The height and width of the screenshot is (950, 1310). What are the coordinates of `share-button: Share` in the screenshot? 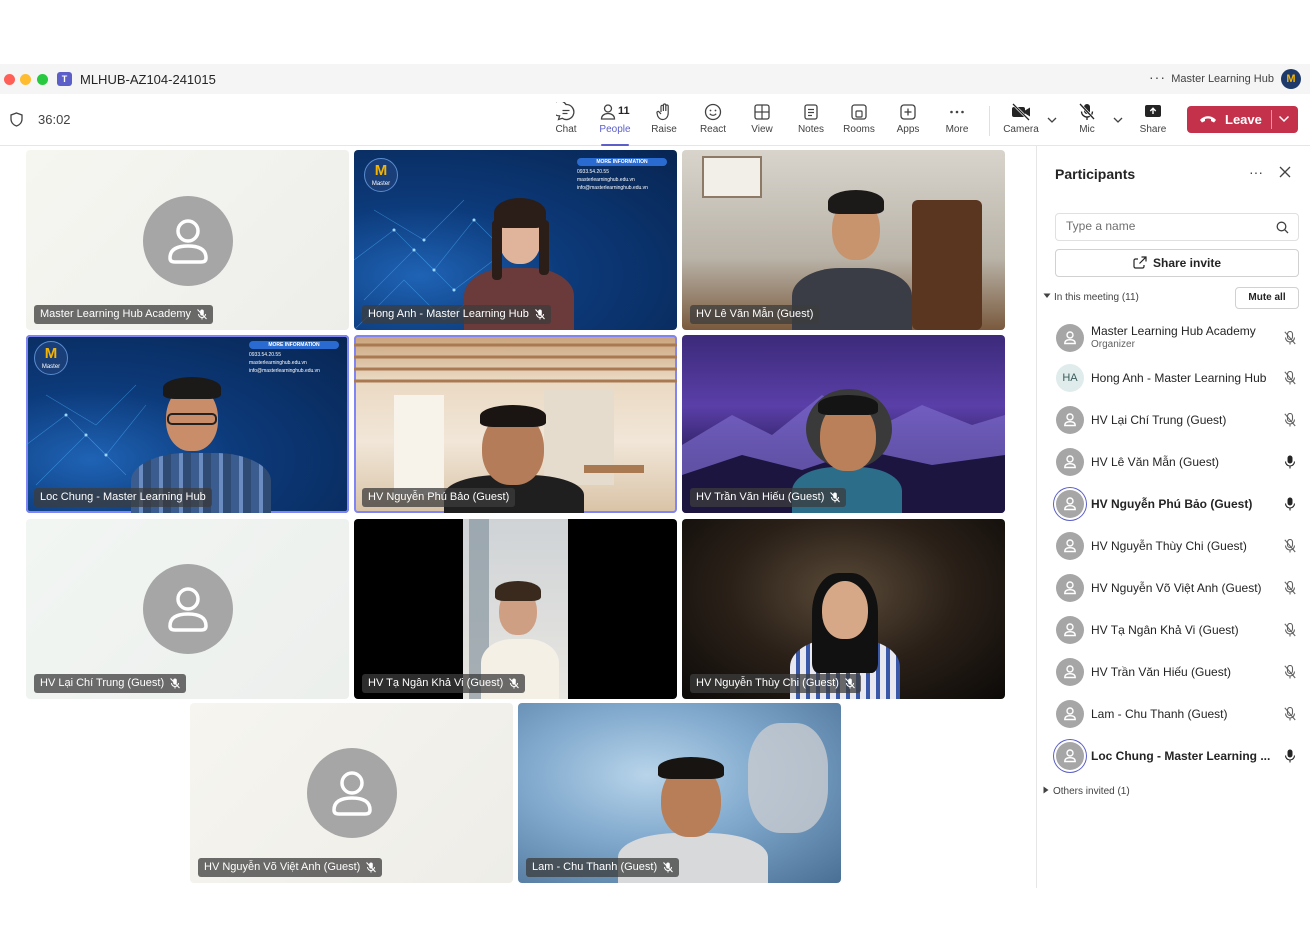 It's located at (1153, 122).